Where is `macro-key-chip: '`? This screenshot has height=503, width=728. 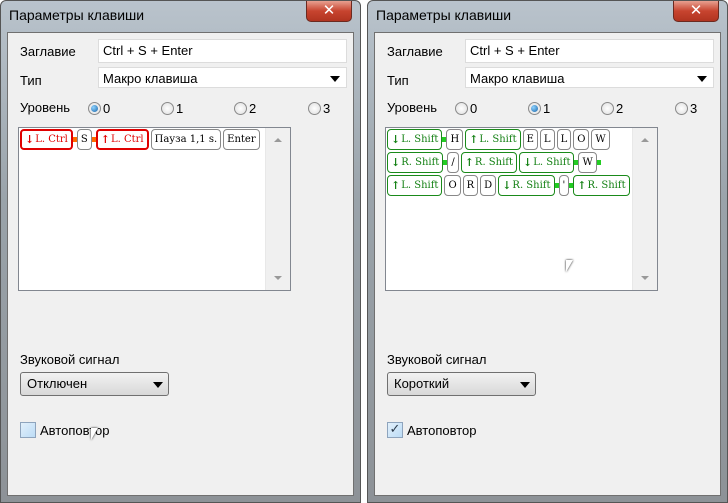 macro-key-chip: ' is located at coordinates (564, 185).